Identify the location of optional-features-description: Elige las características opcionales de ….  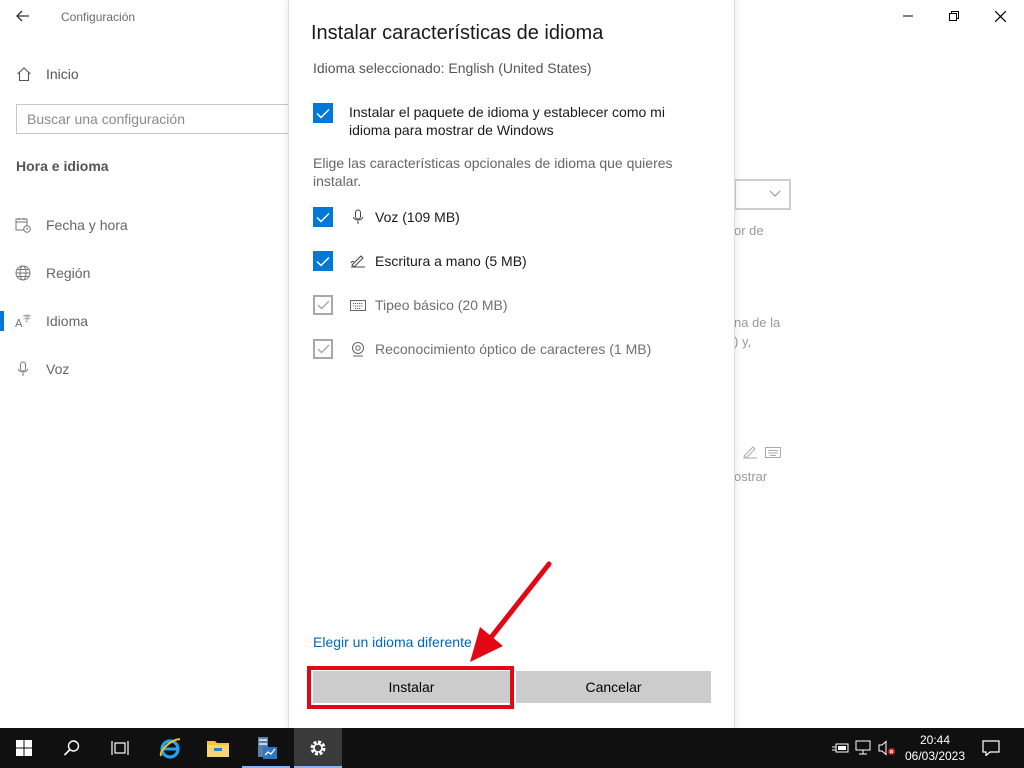
(493, 172).